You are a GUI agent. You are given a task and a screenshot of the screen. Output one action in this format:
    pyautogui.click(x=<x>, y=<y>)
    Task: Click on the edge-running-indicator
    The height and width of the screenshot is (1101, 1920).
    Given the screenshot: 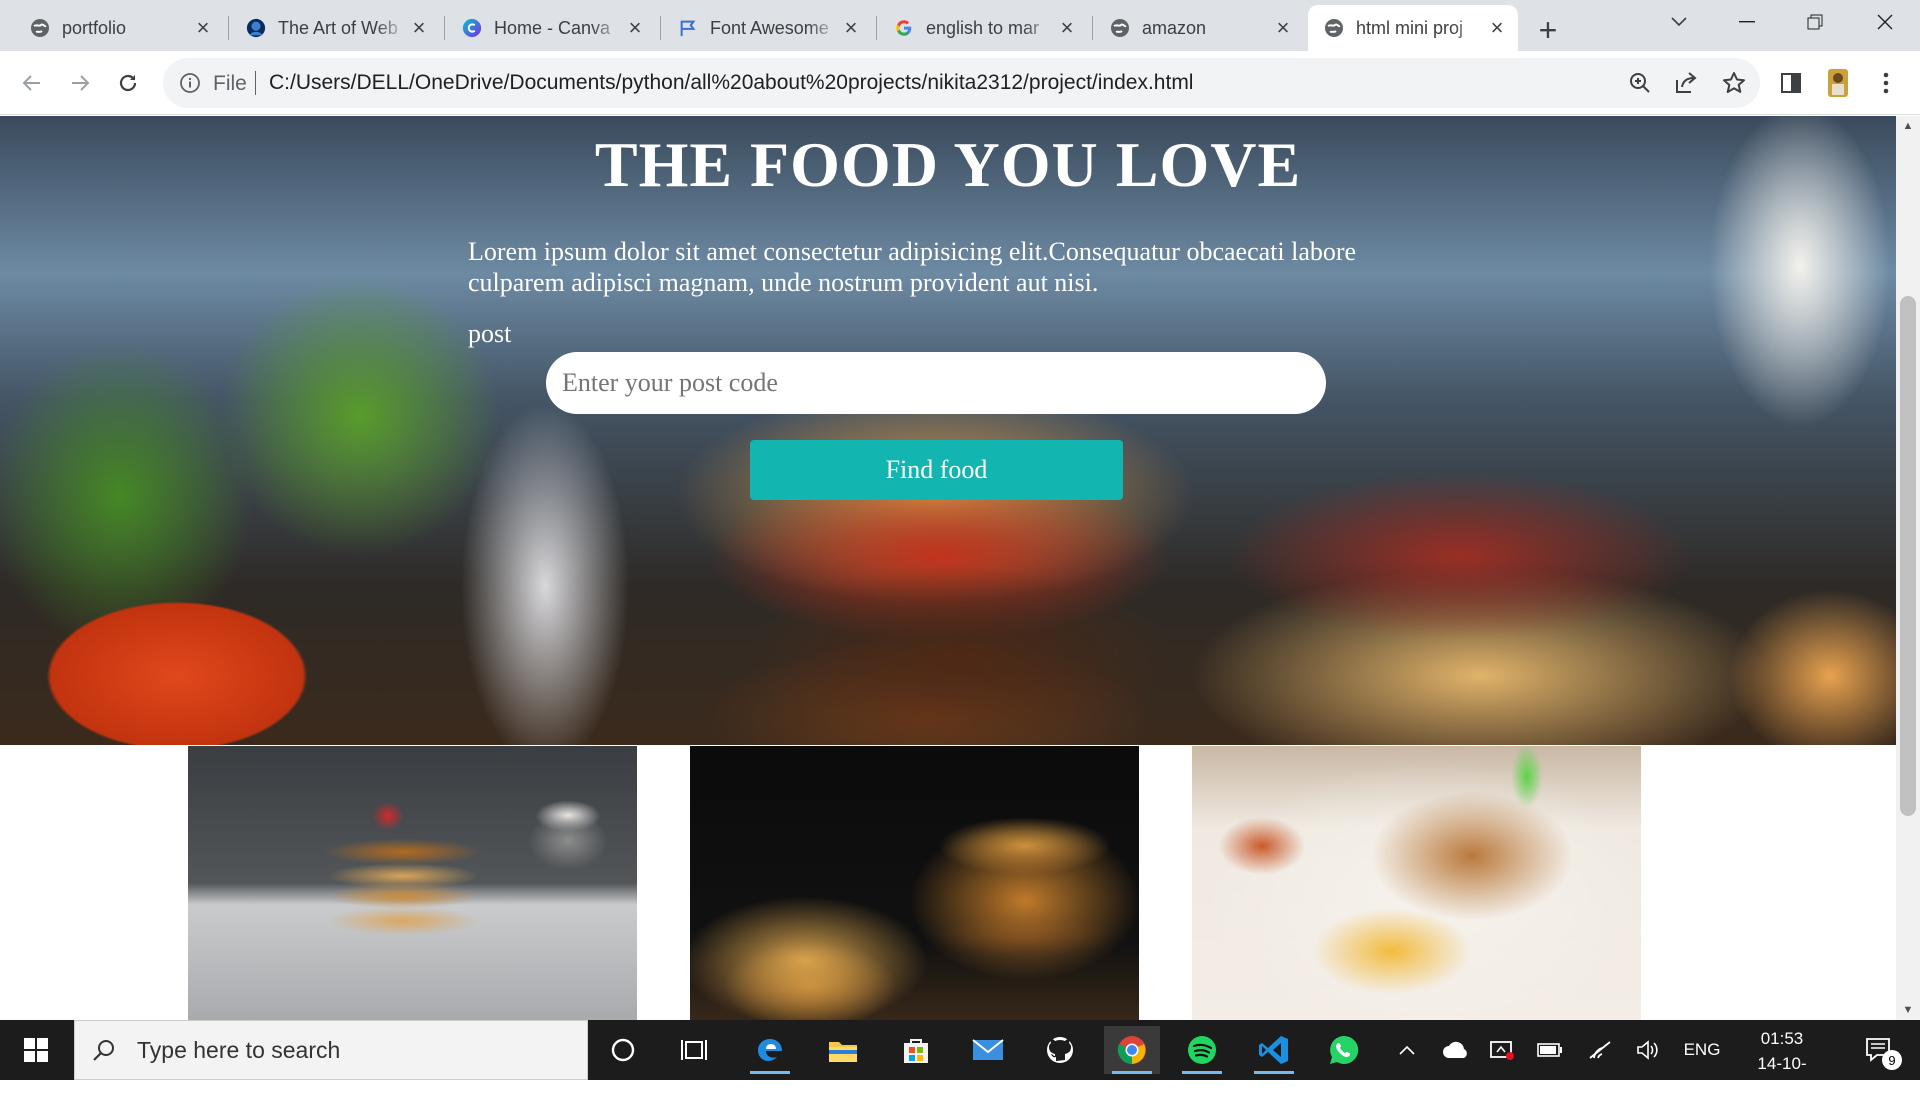 What is the action you would take?
    pyautogui.click(x=770, y=1072)
    